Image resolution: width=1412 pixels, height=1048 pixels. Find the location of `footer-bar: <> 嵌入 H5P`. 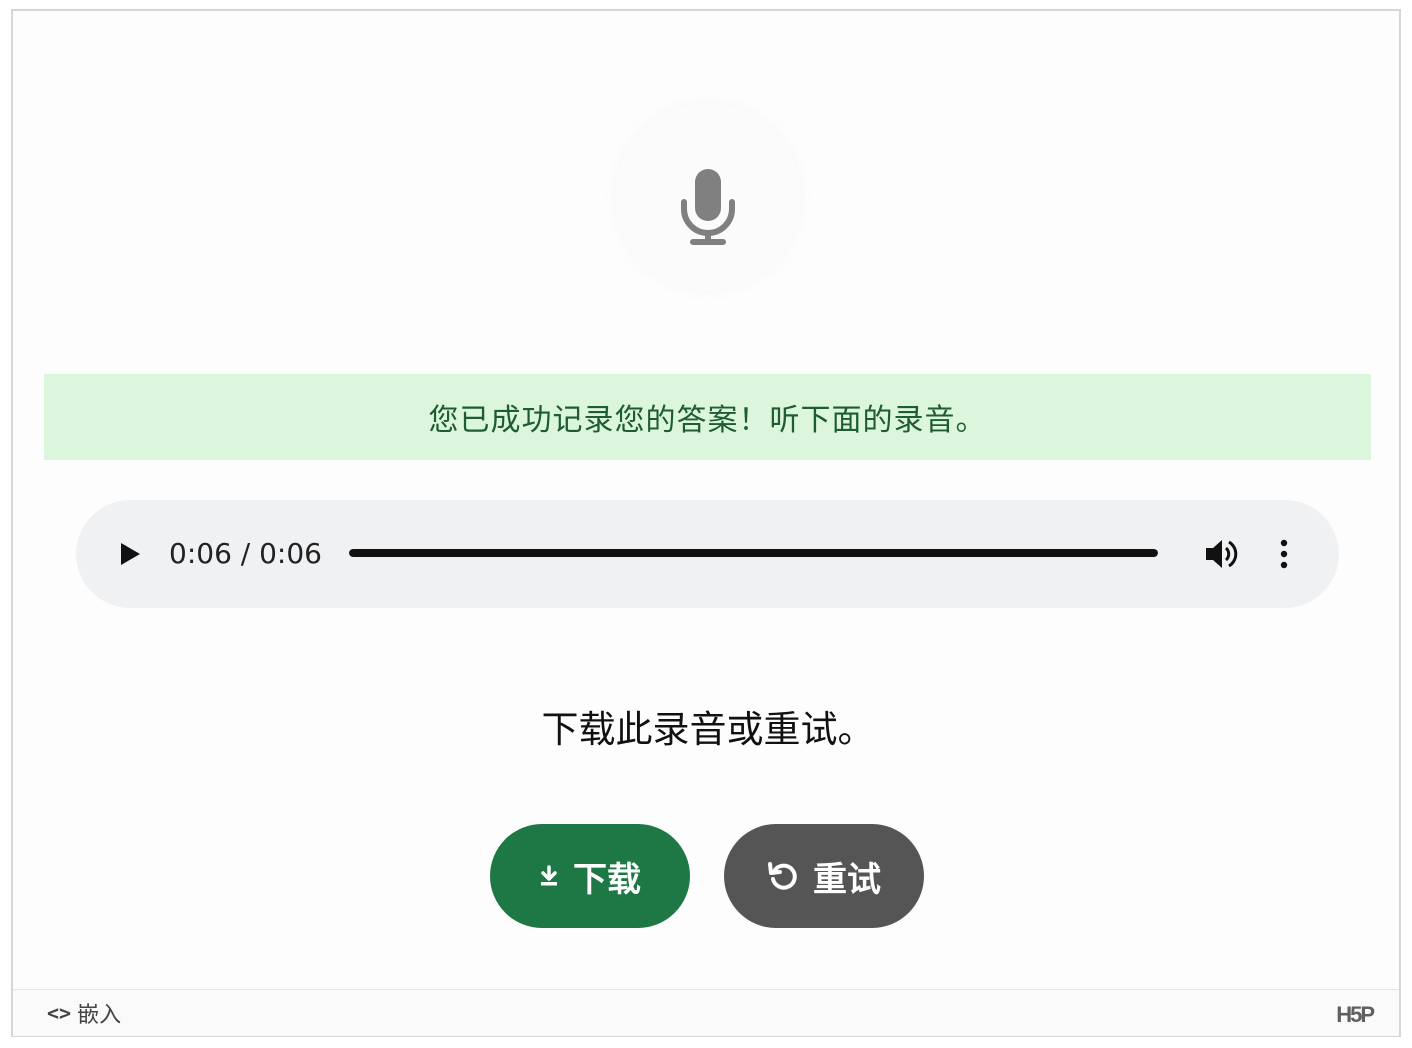

footer-bar: <> 嵌入 H5P is located at coordinates (706, 1012).